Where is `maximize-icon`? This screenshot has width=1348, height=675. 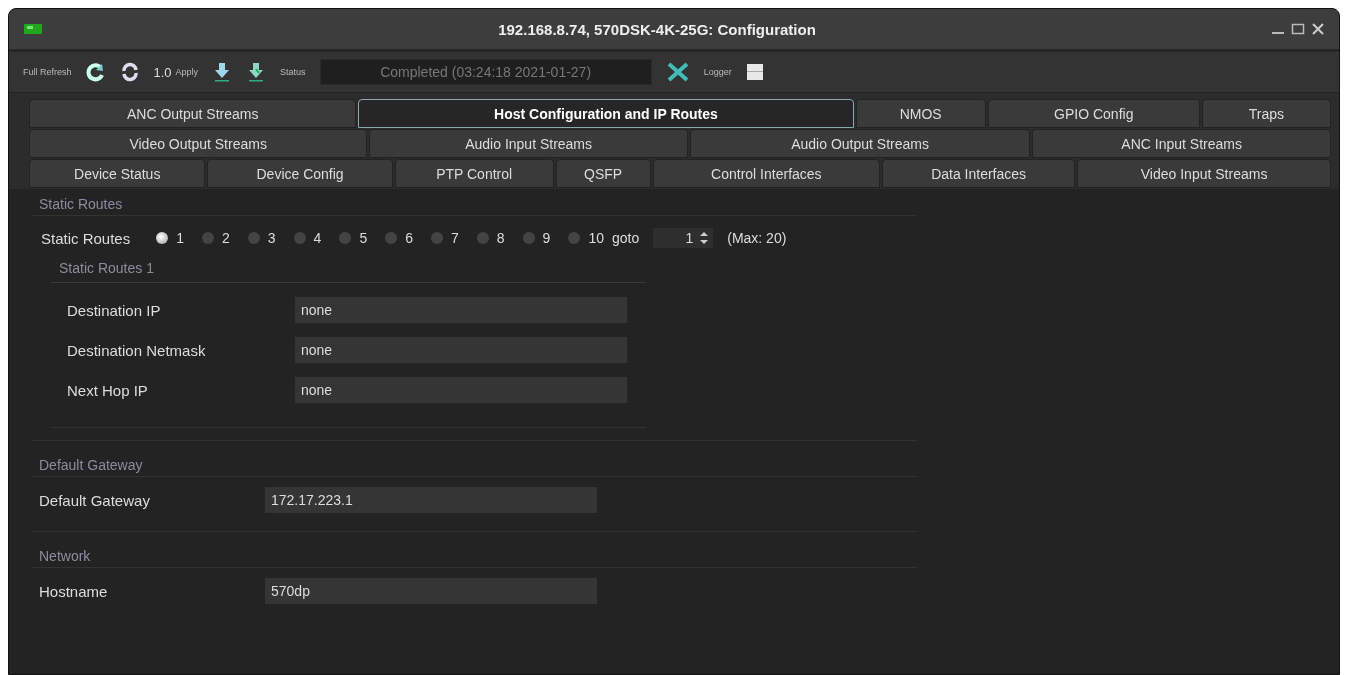 maximize-icon is located at coordinates (1298, 29).